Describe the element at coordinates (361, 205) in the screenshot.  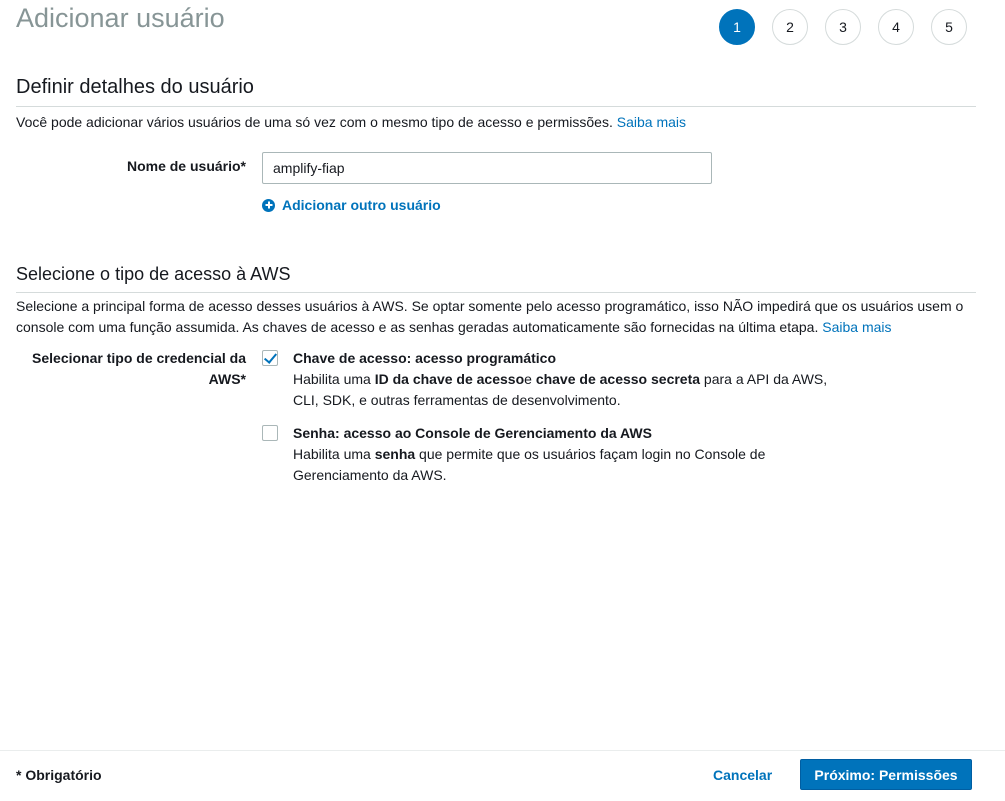
I see `add-another-user-label: Adicionar outro usuário` at that location.